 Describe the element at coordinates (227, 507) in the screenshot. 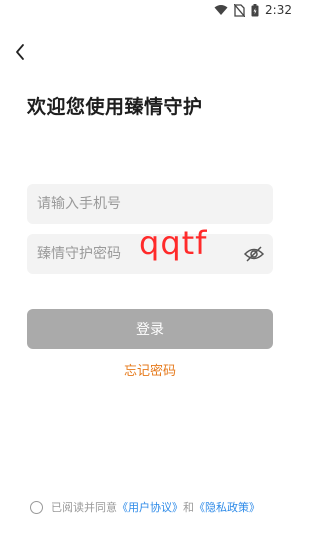

I see `privacy-policy-link: 《隐私政策》` at that location.